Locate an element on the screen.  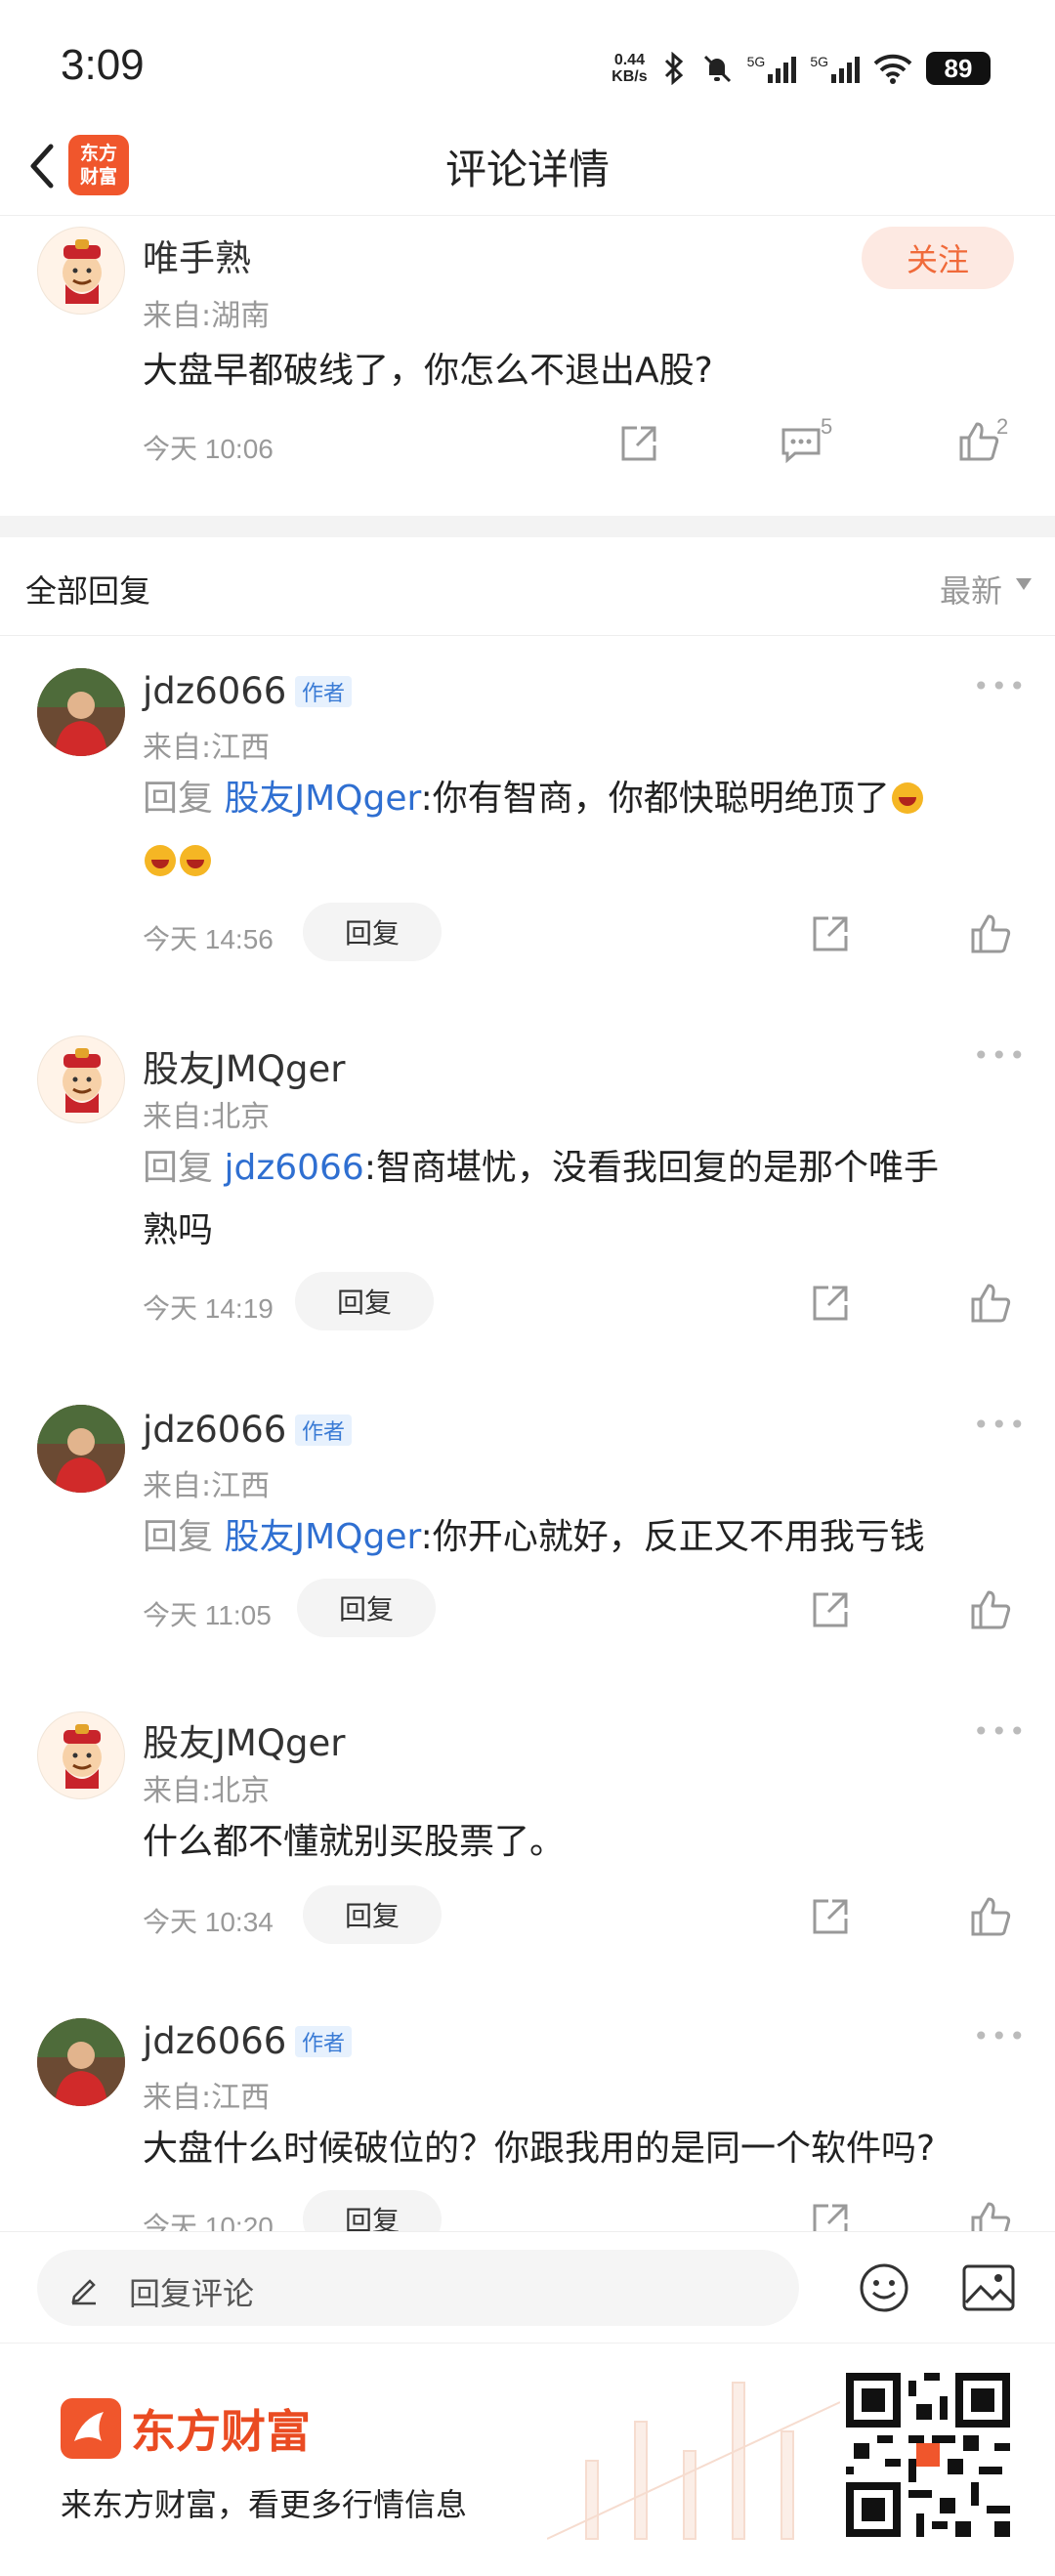
emoji-icon is located at coordinates (884, 2287).